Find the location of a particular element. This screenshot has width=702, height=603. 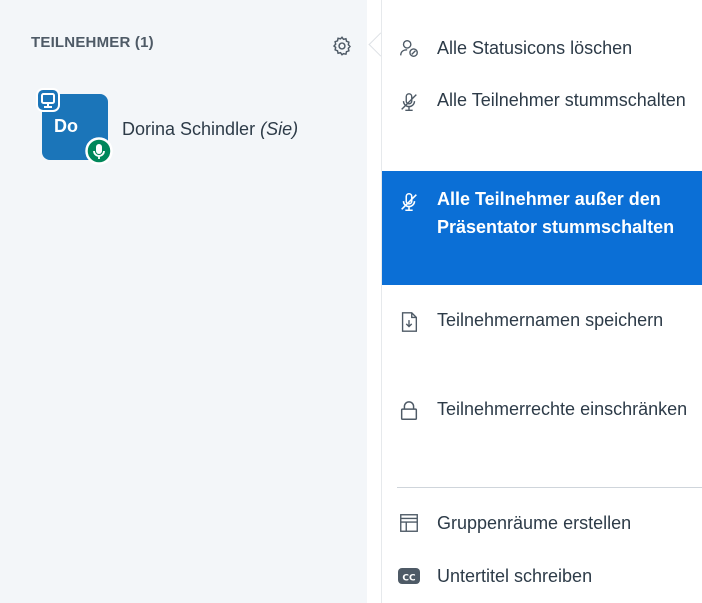

menu-item-label: Alle Teilnehmer stummschalten is located at coordinates (561, 100).